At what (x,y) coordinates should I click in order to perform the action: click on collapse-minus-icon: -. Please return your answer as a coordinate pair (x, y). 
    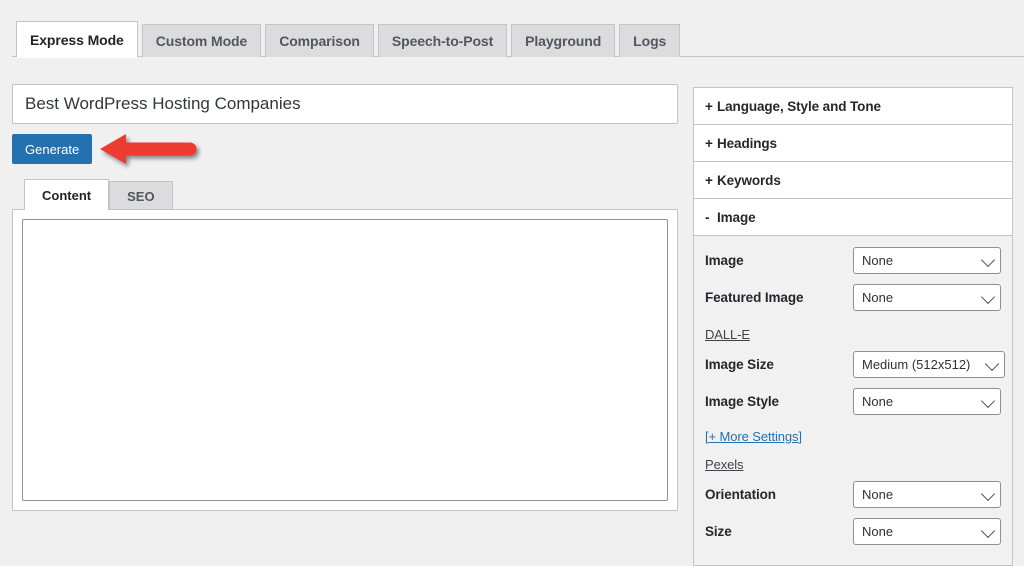
    Looking at the image, I should click on (707, 217).